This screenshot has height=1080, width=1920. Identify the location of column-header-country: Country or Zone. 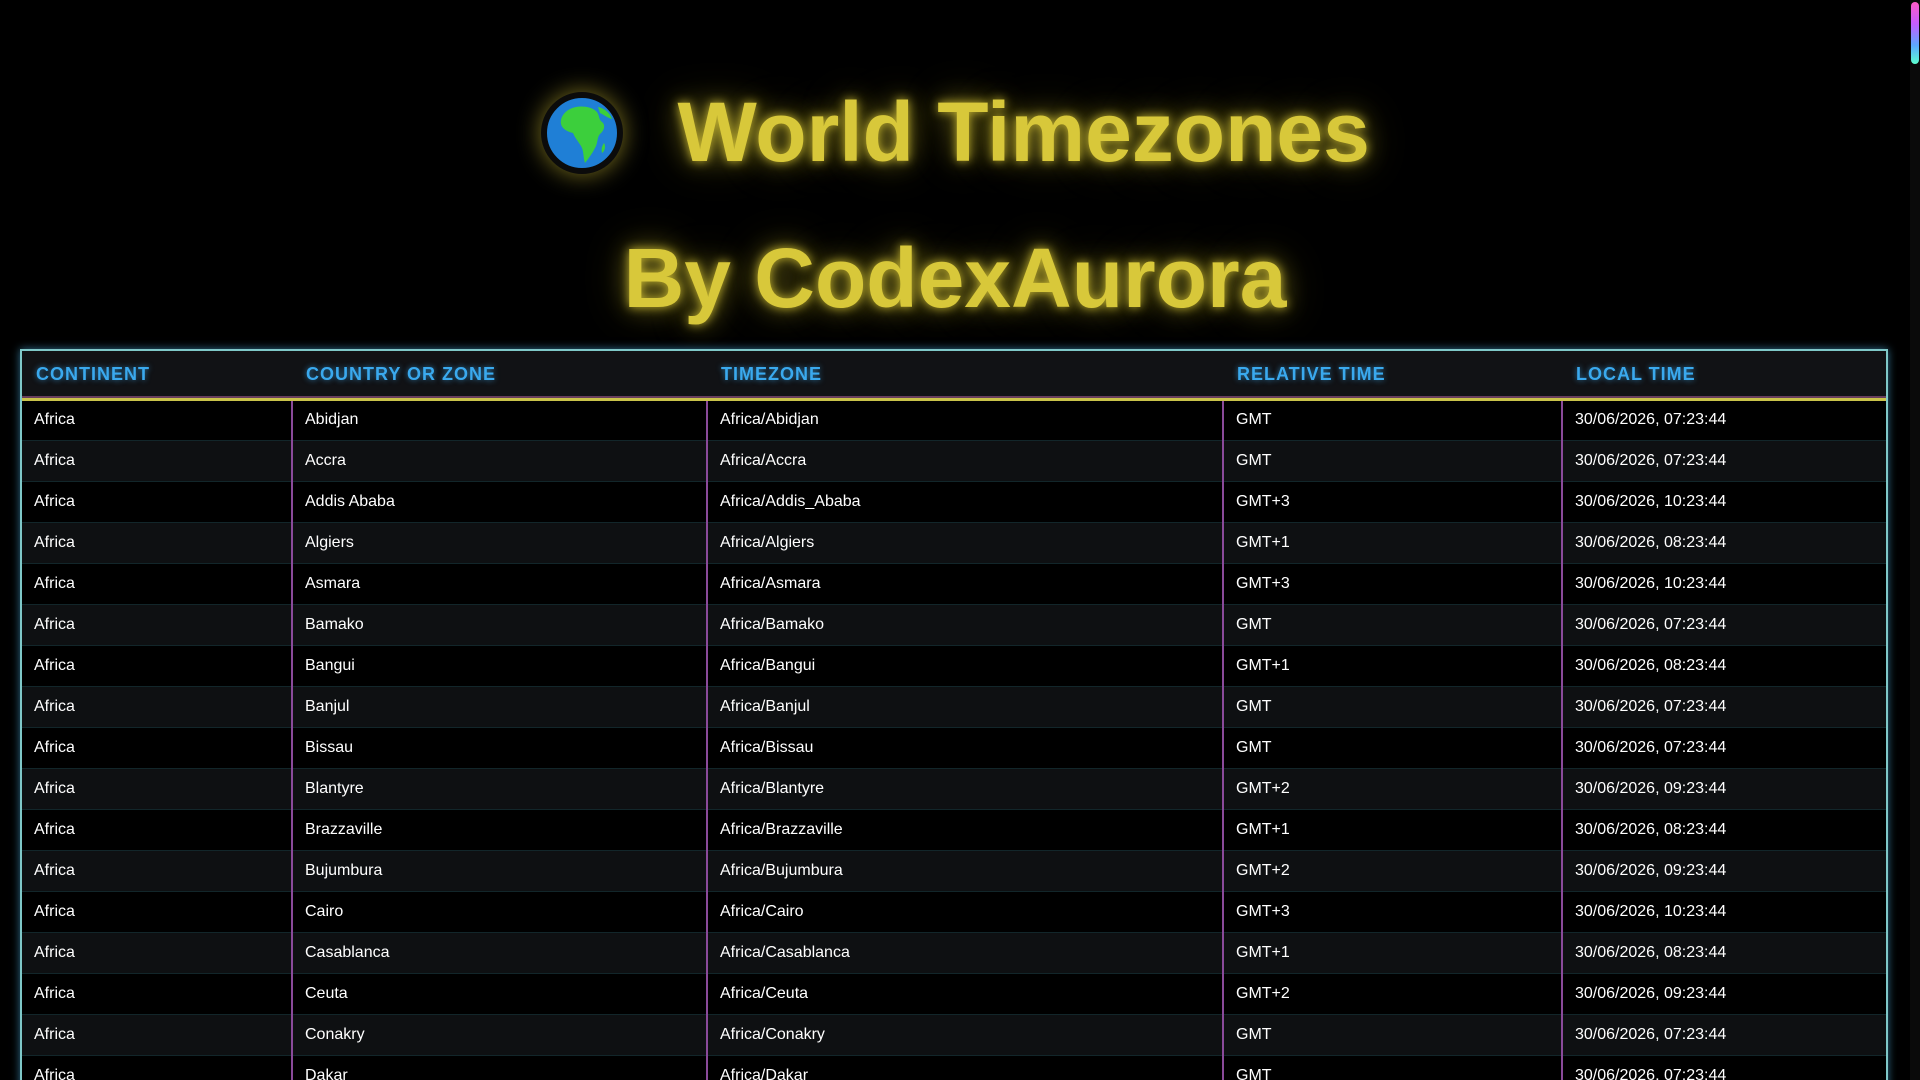
(499, 376).